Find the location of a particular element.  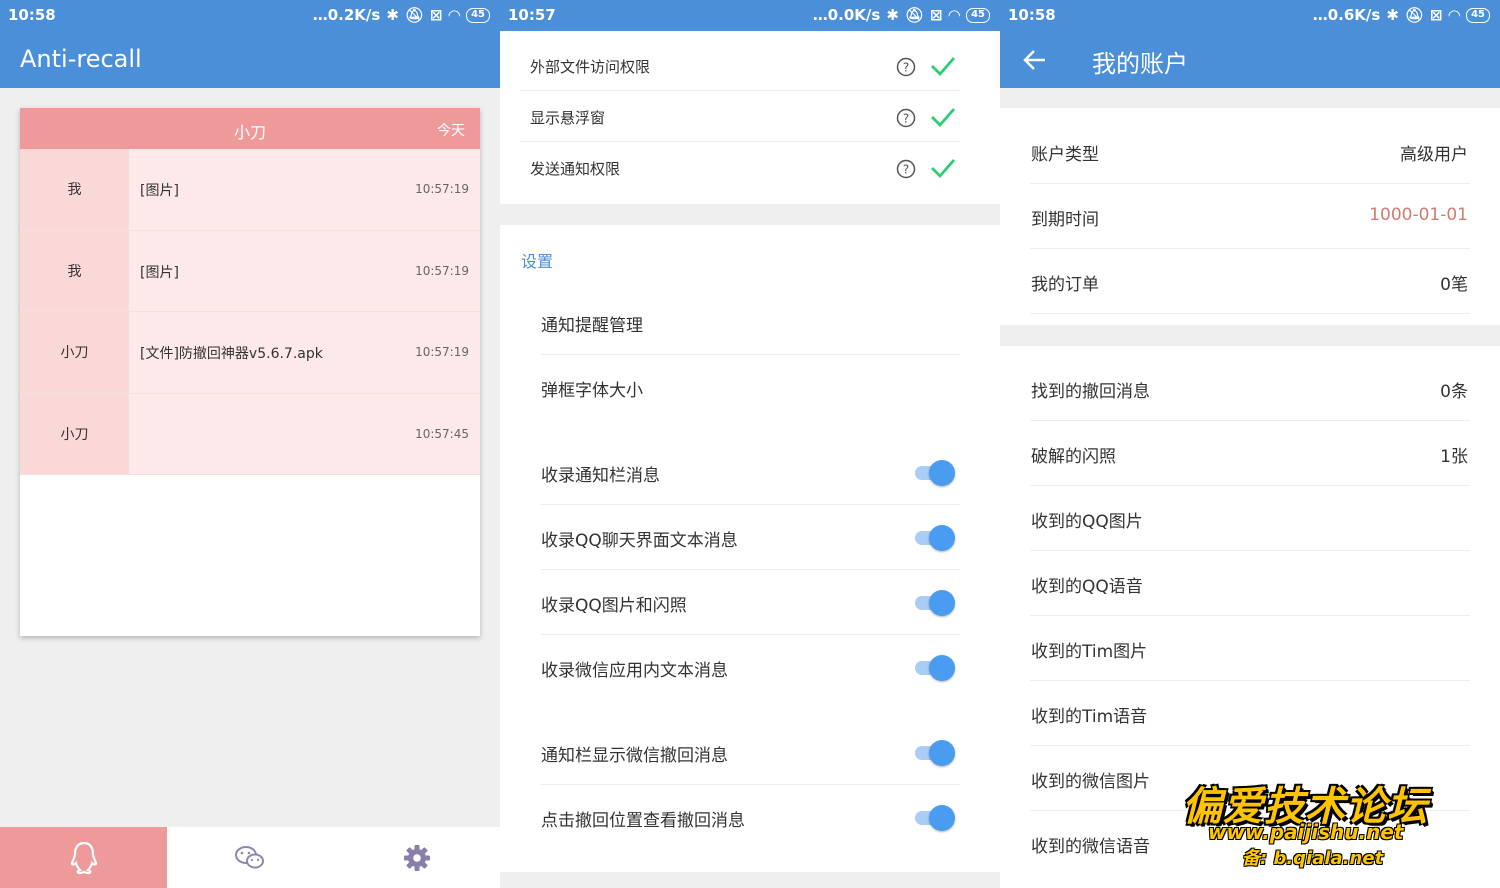

message-text: [图片] is located at coordinates (159, 191).